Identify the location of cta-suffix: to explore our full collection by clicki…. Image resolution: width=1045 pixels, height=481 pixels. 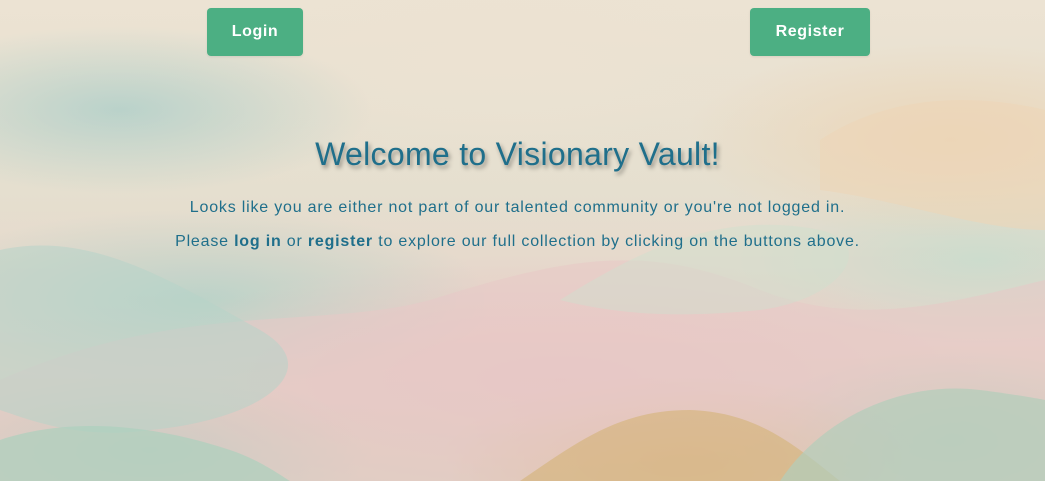
(616, 241).